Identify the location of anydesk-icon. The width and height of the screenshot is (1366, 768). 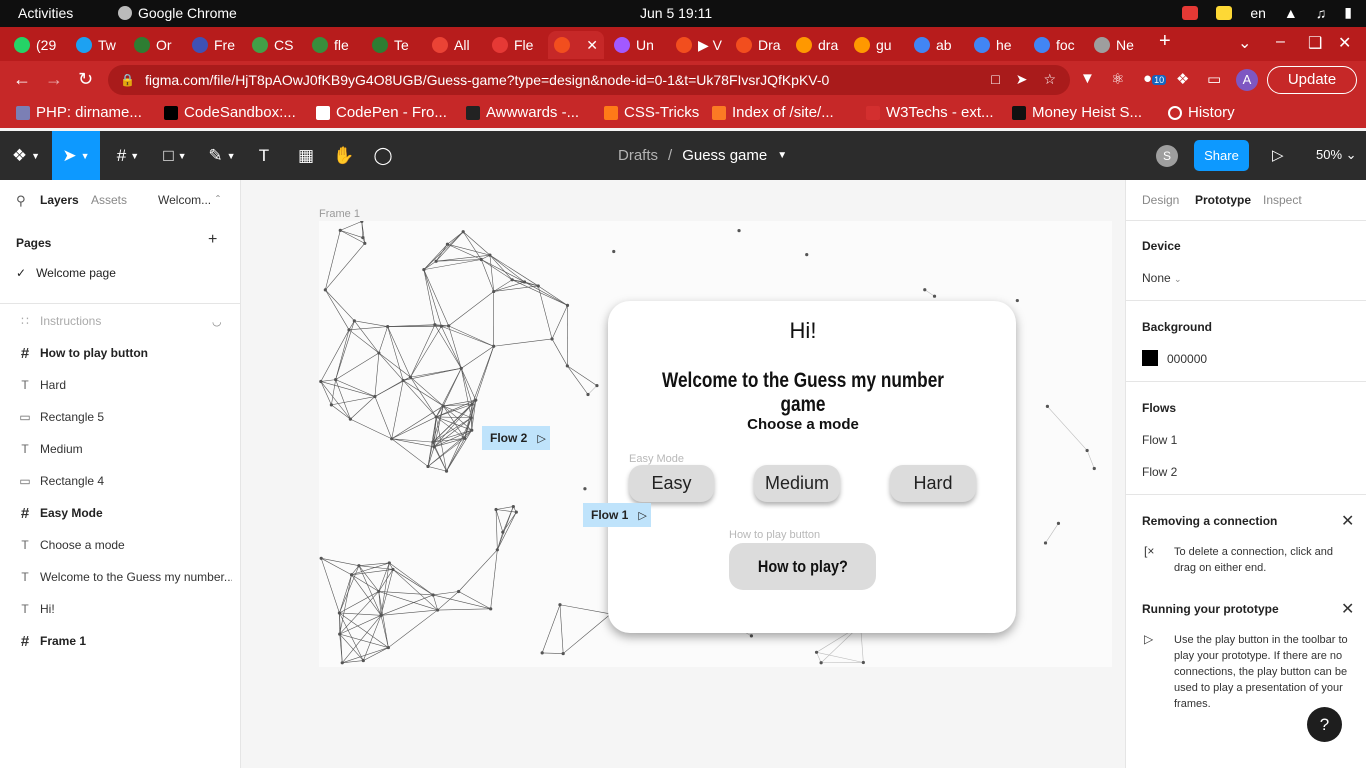
(1190, 12).